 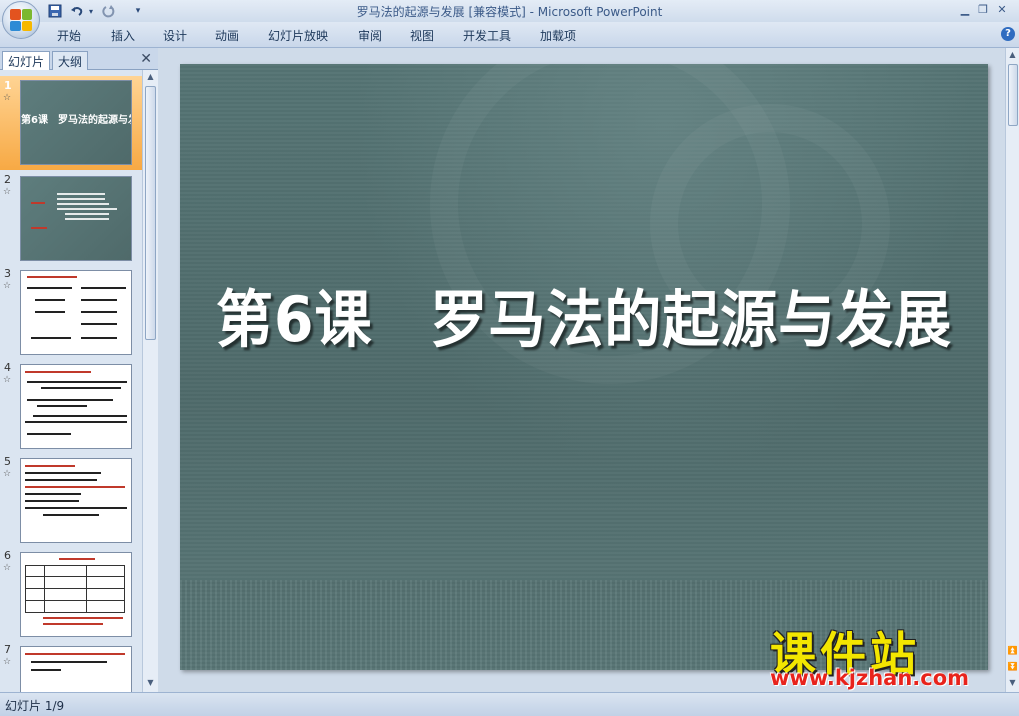 I want to click on help-icon: ?, so click(x=1008, y=34).